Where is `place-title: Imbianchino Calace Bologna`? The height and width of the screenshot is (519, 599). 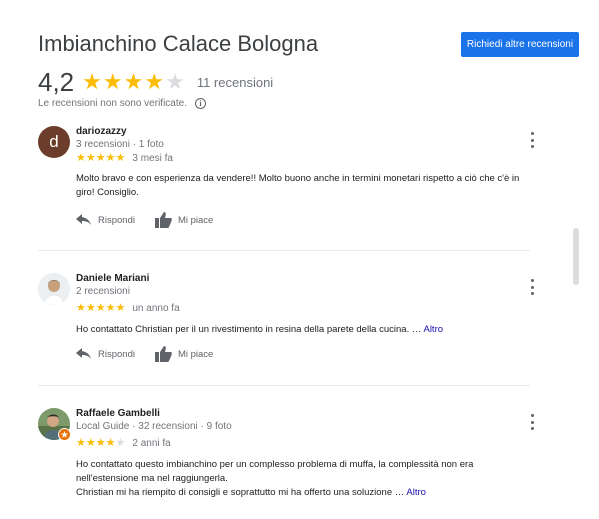 place-title: Imbianchino Calace Bologna is located at coordinates (178, 43).